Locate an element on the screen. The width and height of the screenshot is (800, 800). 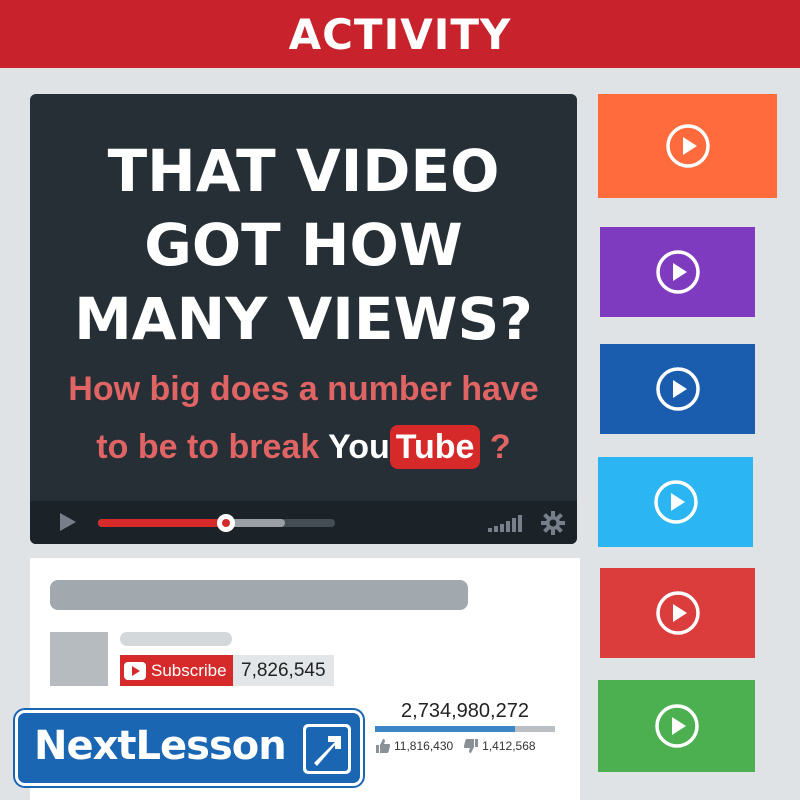
subheadline-line-2: to be to break You Tube ? is located at coordinates (303, 447).